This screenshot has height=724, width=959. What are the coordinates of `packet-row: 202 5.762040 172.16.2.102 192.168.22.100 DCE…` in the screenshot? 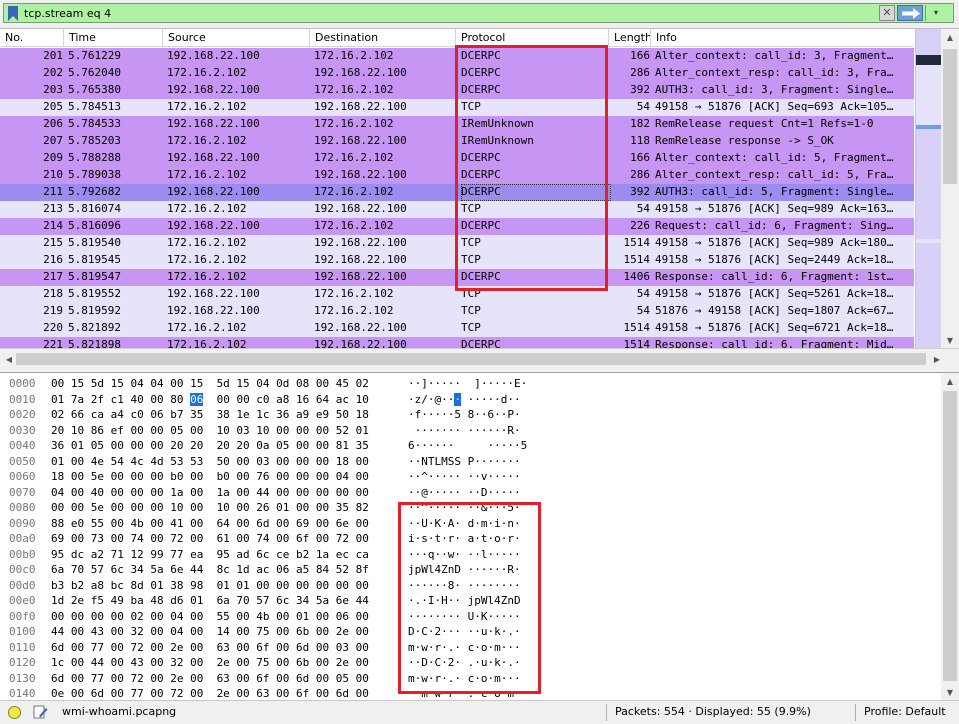 It's located at (457, 73).